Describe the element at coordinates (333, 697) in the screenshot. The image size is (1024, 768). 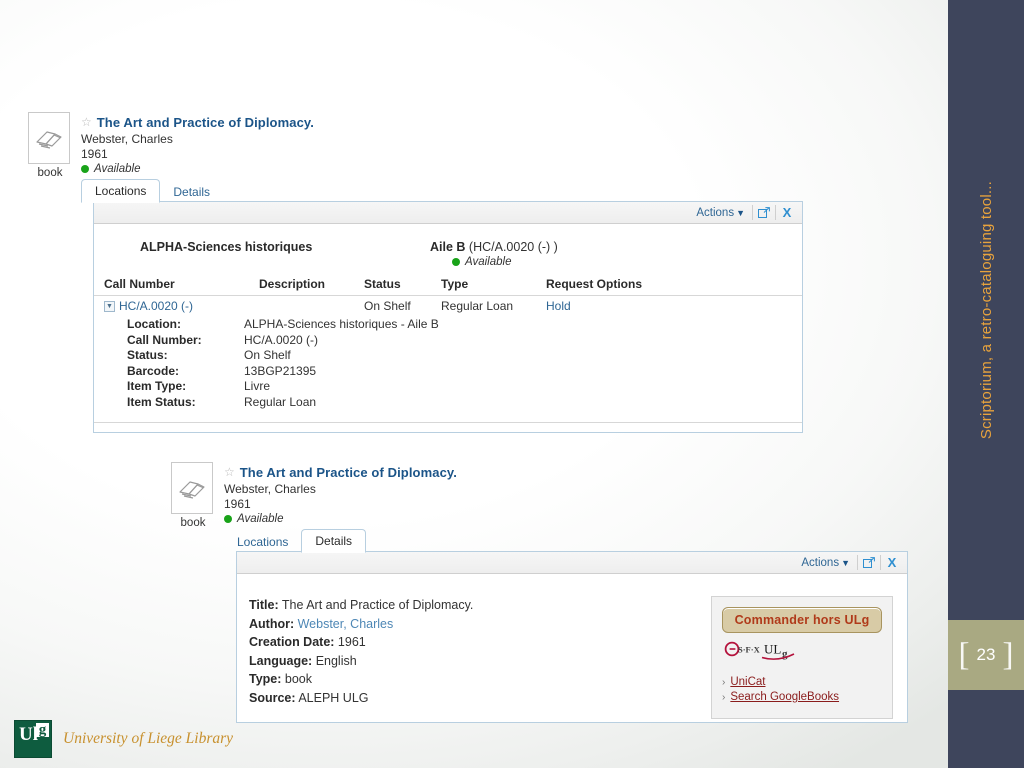
I see `field-value: ALEPH ULG` at that location.